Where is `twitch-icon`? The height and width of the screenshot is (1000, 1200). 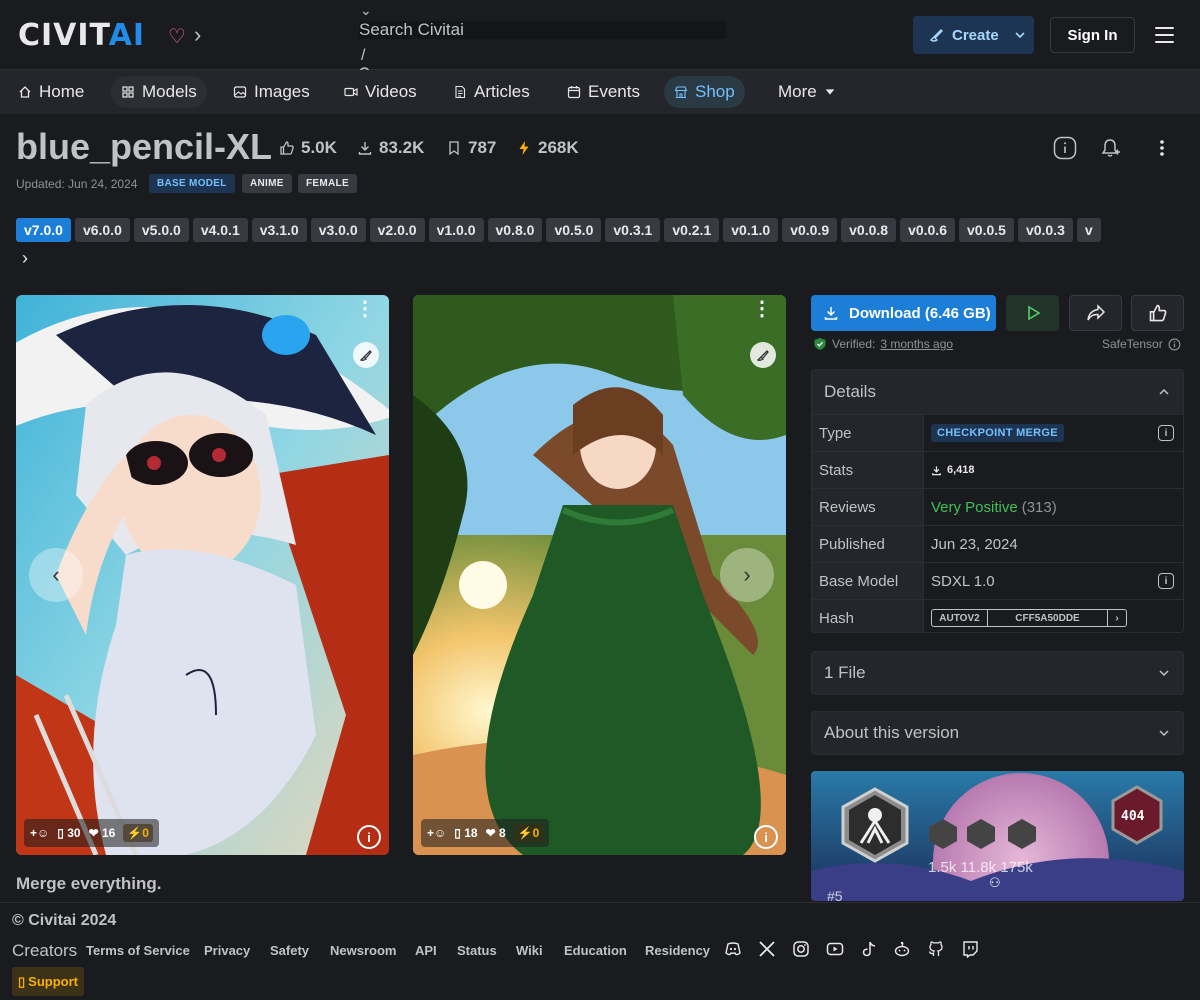 twitch-icon is located at coordinates (970, 949).